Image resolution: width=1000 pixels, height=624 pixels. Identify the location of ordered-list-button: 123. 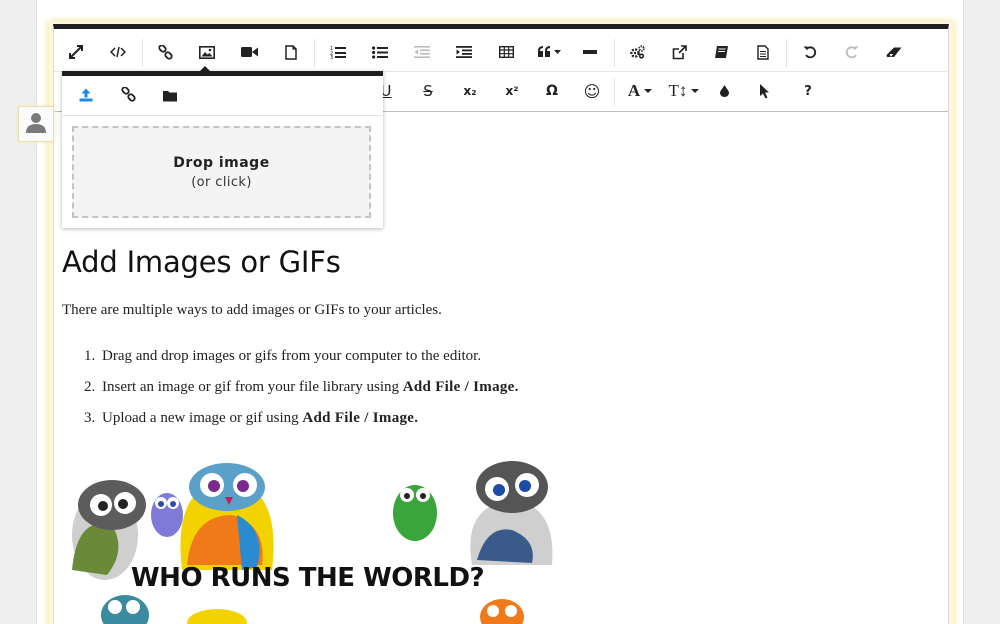
(338, 52).